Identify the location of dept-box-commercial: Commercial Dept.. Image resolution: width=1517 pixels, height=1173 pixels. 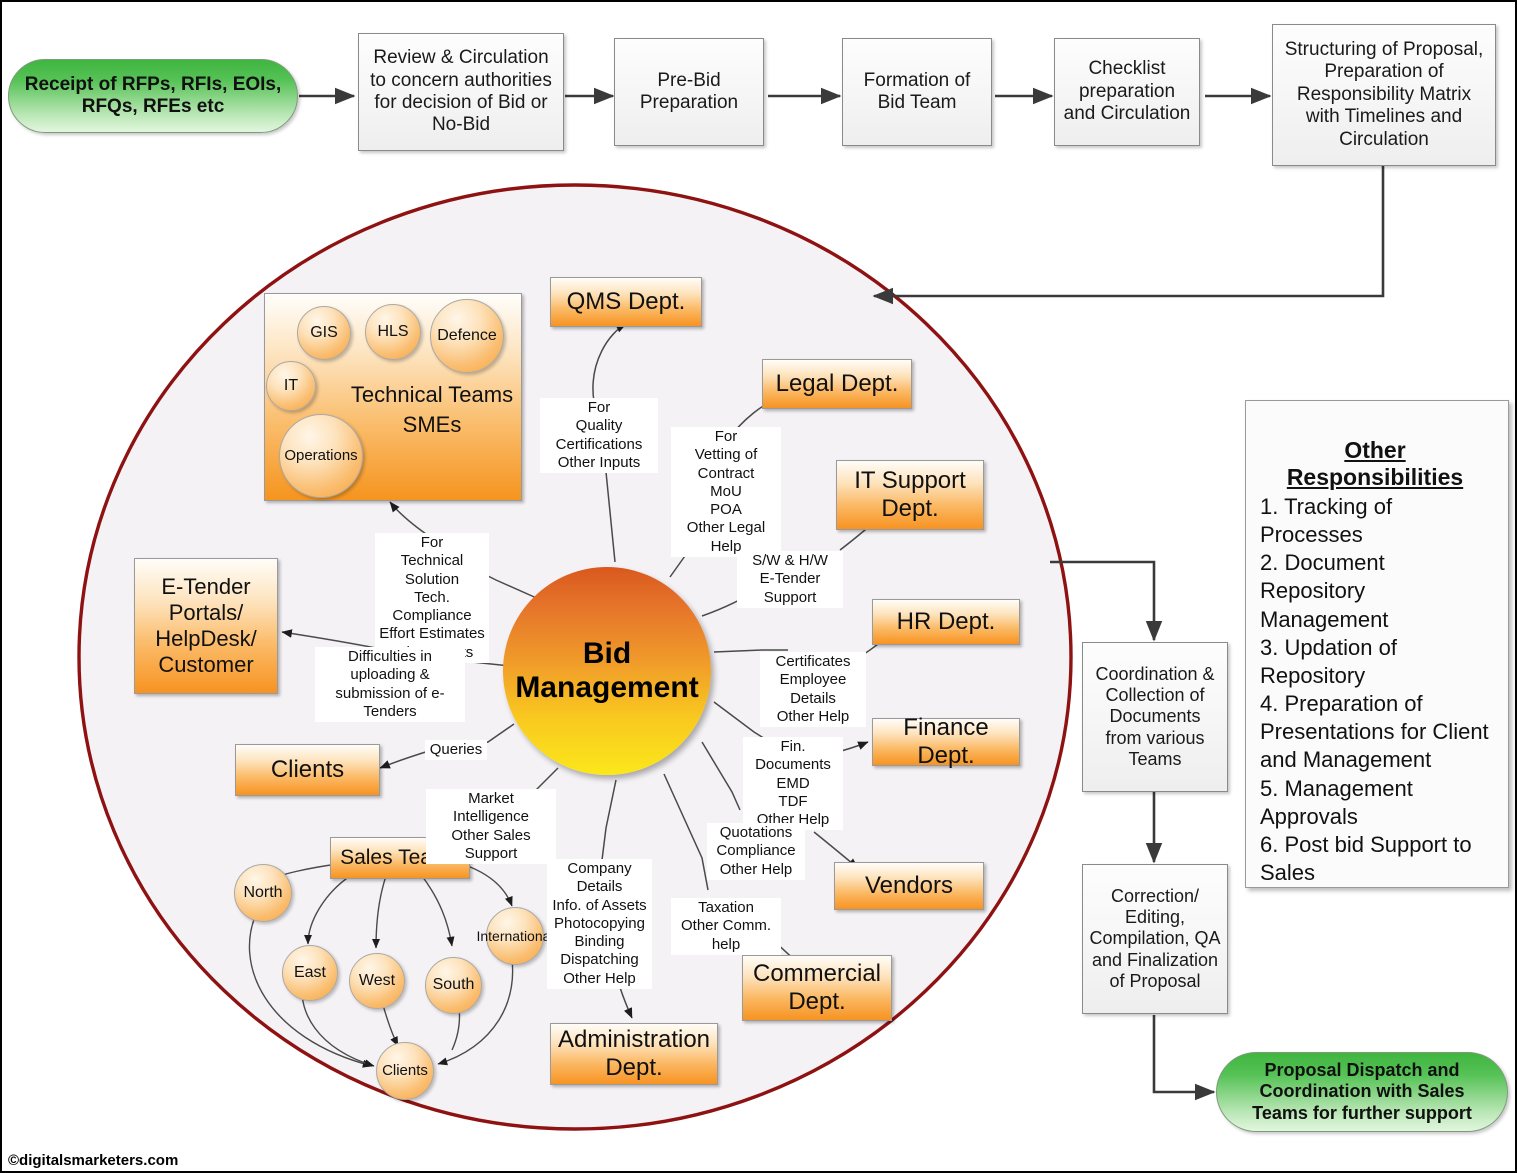
(817, 988).